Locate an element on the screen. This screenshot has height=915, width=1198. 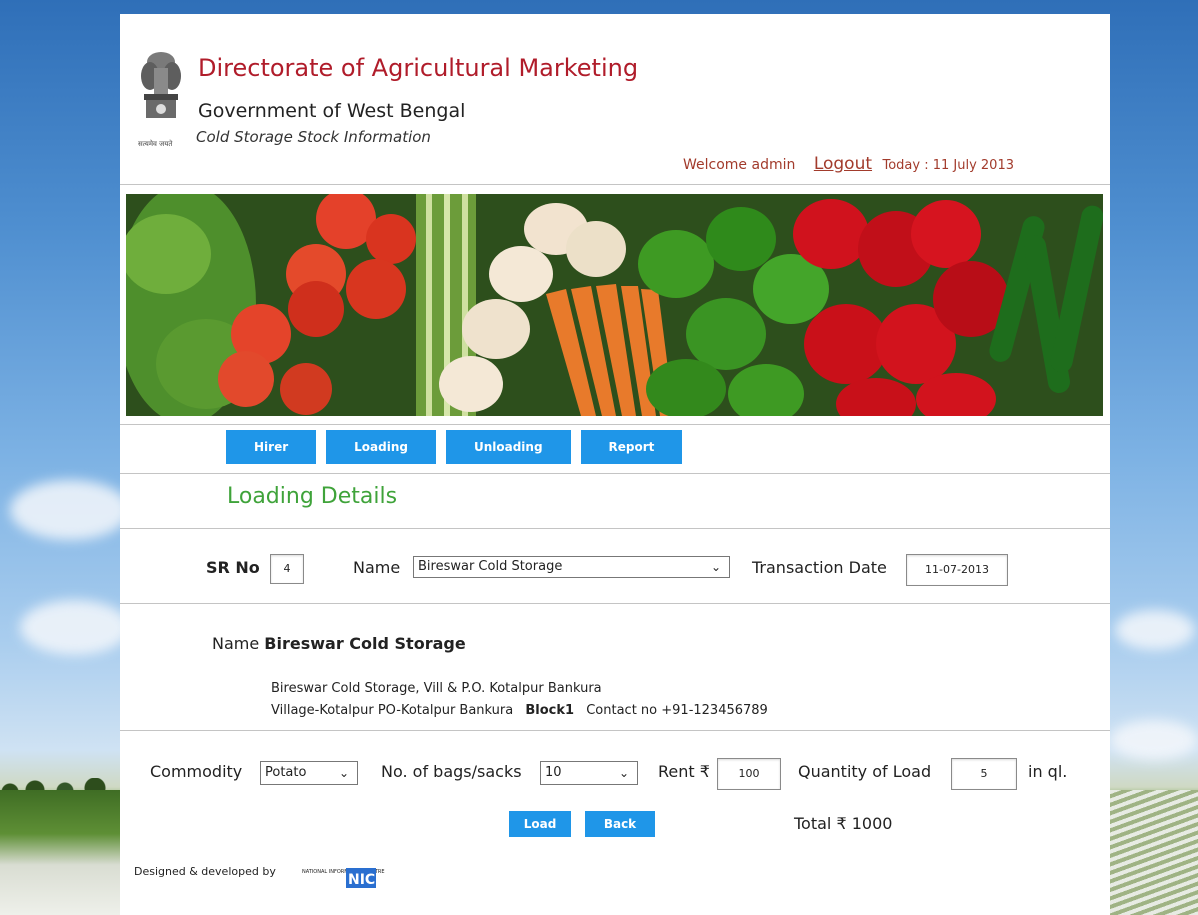
address-text: Village-Kotalpur PO-Kotalpur Bankura is located at coordinates (392, 710).